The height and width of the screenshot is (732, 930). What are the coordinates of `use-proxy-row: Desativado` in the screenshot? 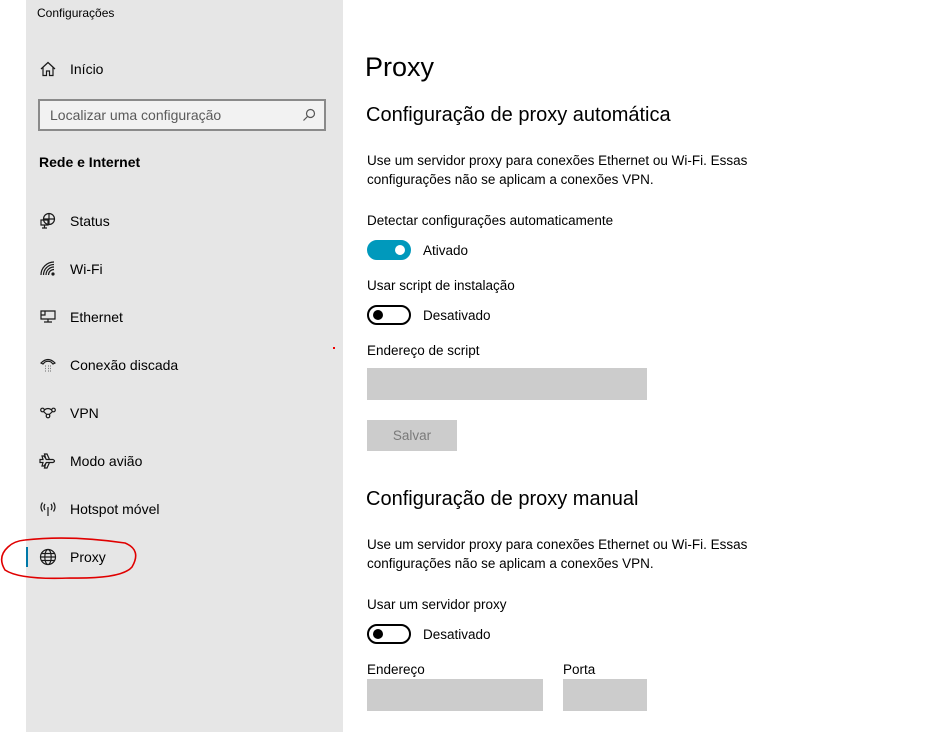 It's located at (429, 634).